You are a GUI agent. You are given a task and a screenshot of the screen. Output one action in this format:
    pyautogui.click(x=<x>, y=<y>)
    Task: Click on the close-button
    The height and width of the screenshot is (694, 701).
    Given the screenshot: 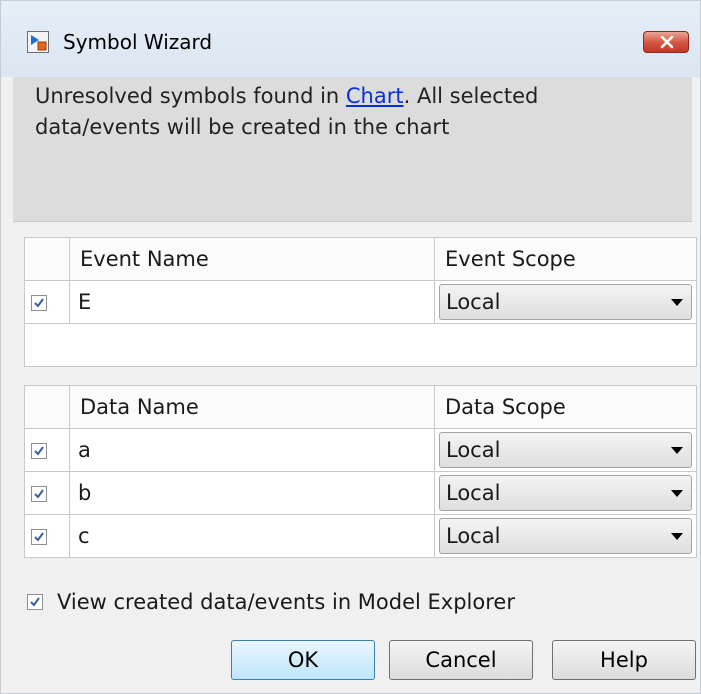 What is the action you would take?
    pyautogui.click(x=666, y=42)
    